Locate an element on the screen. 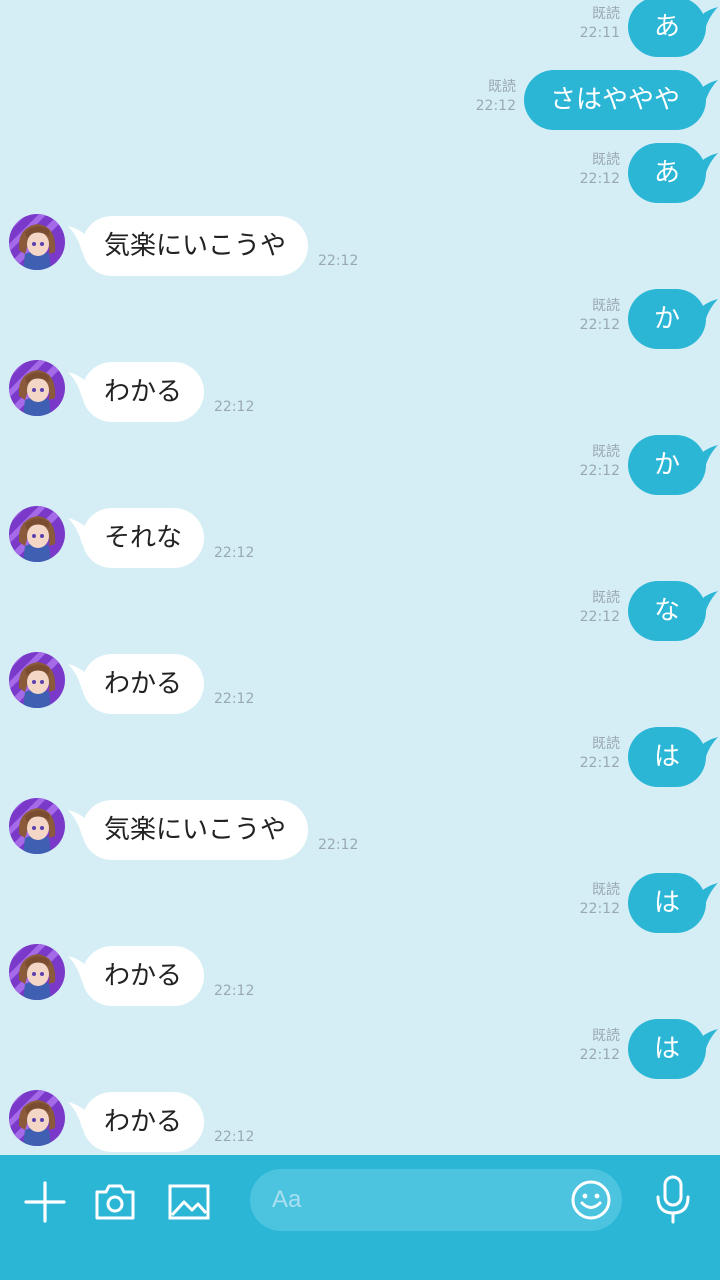 Image resolution: width=720 pixels, height=1280 pixels. message-text: さはややや is located at coordinates (614, 100).